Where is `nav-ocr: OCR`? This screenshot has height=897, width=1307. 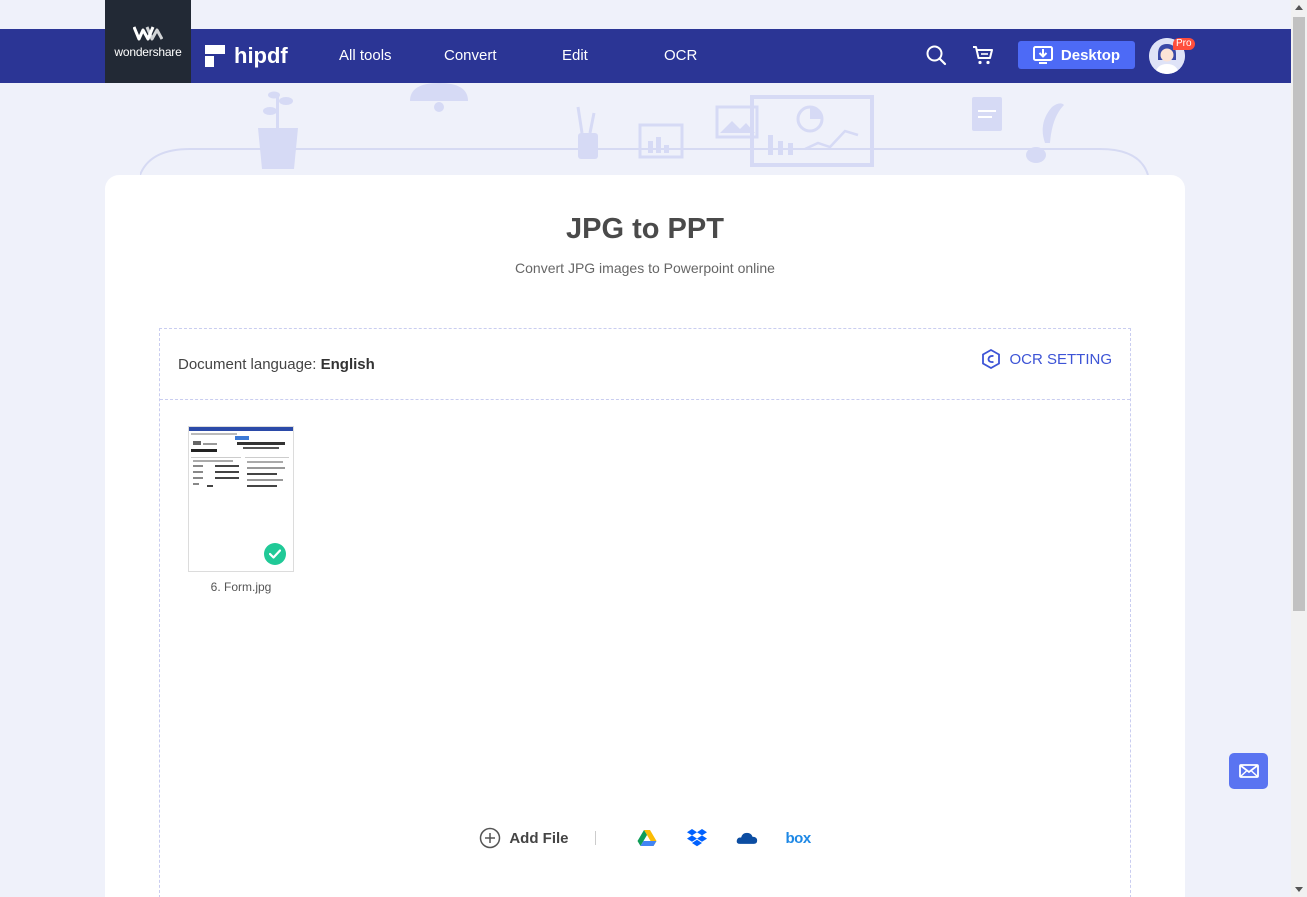
nav-ocr: OCR is located at coordinates (680, 55).